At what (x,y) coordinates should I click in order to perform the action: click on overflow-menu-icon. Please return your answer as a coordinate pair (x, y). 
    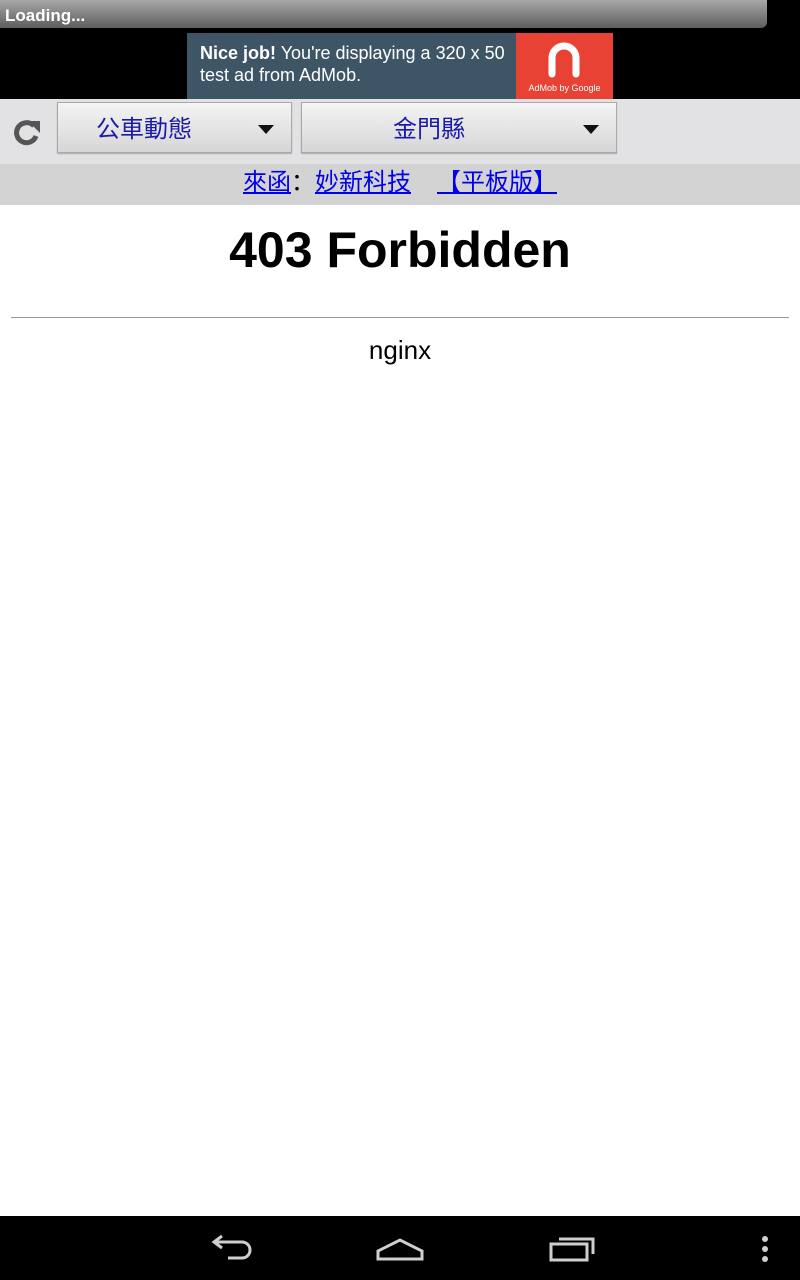
    Looking at the image, I should click on (765, 1249).